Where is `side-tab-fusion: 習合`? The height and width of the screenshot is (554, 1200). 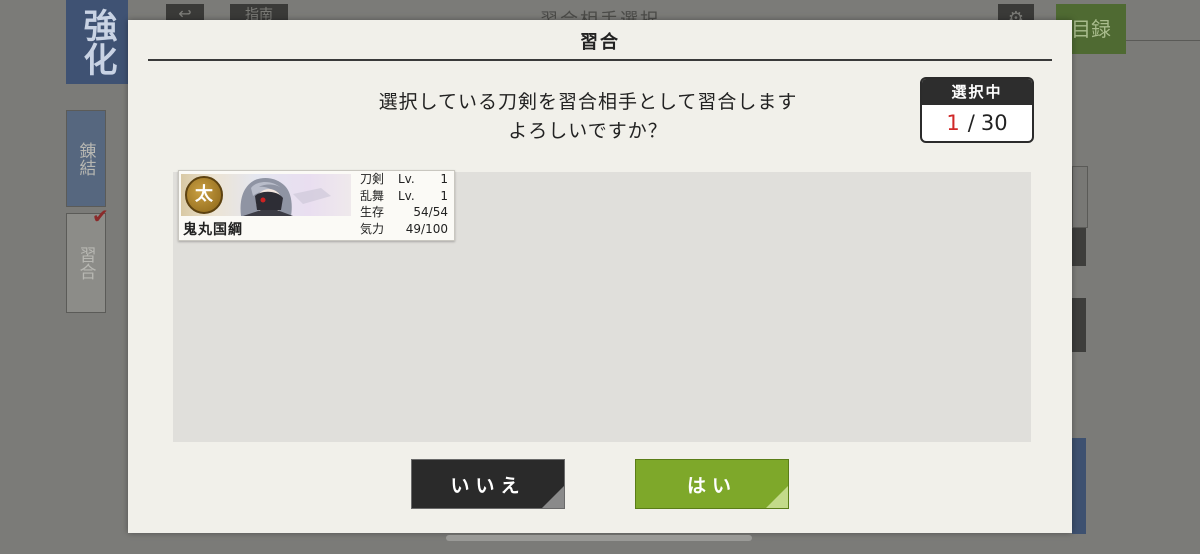
side-tab-fusion: 習合 is located at coordinates (86, 263).